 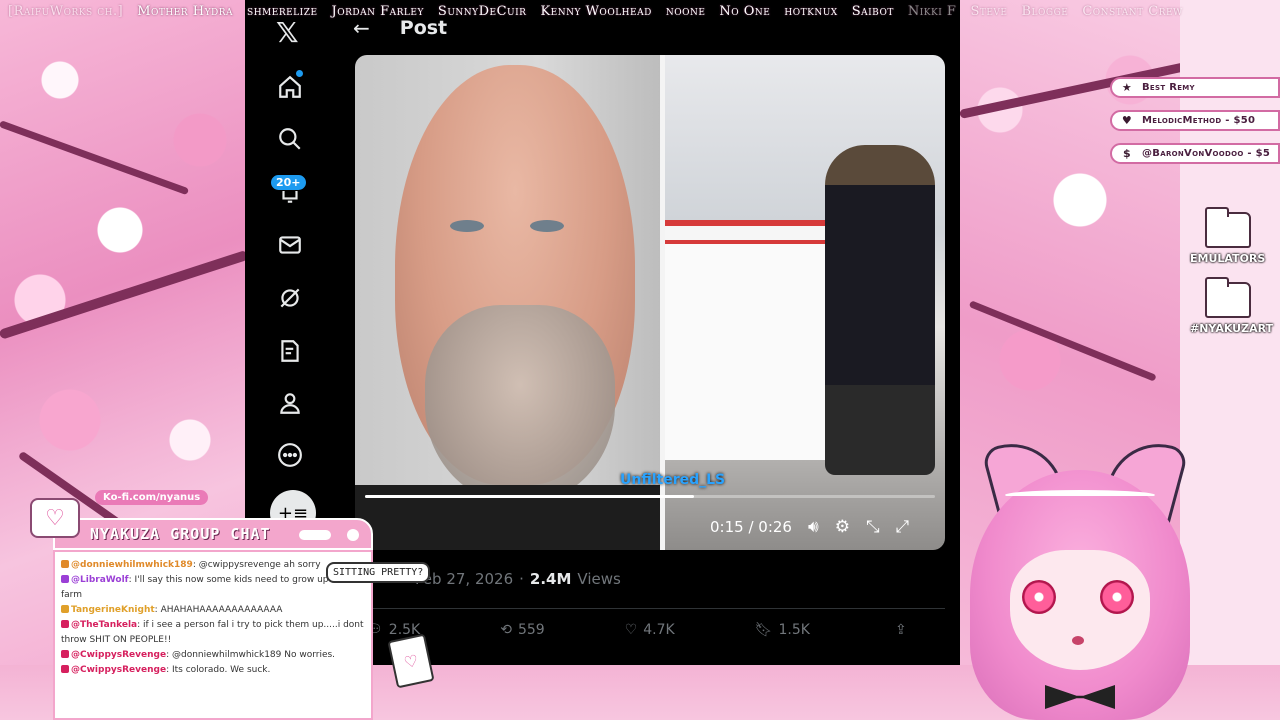 What do you see at coordinates (529, 496) in the screenshot?
I see `video-progress-fill` at bounding box center [529, 496].